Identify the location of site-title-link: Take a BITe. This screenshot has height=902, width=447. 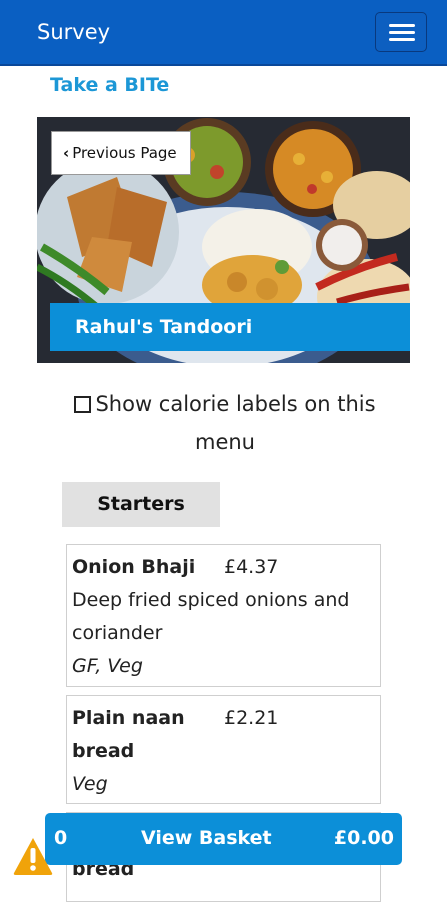
(109, 85).